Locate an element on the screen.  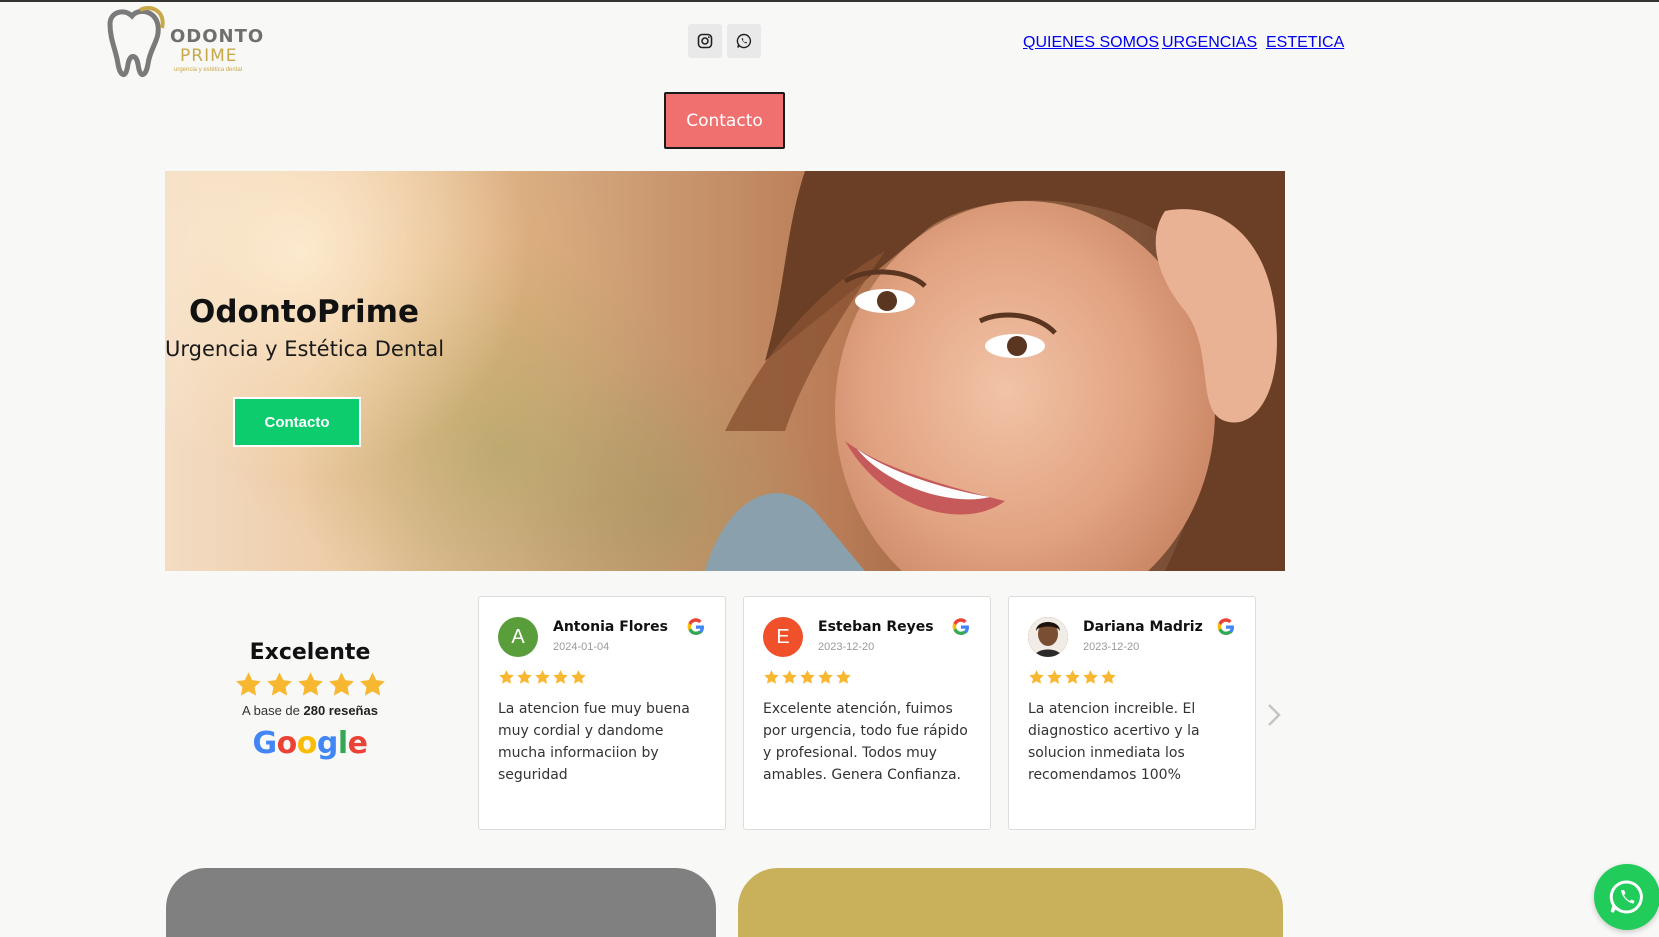
instagram-icon is located at coordinates (705, 41).